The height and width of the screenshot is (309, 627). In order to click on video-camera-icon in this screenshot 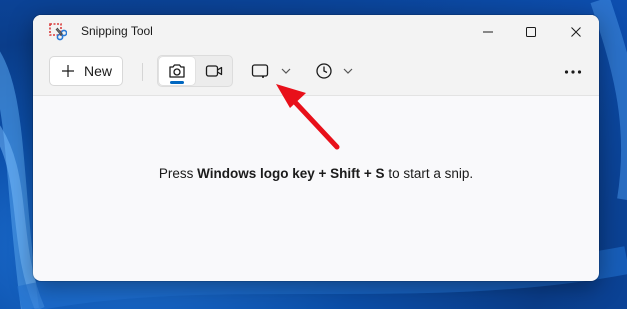, I will do `click(214, 71)`.